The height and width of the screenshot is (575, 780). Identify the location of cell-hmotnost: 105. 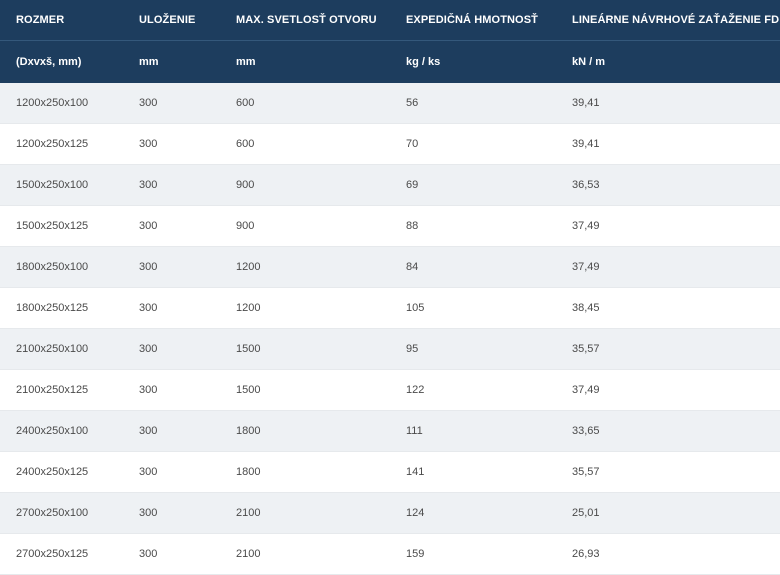
(473, 308).